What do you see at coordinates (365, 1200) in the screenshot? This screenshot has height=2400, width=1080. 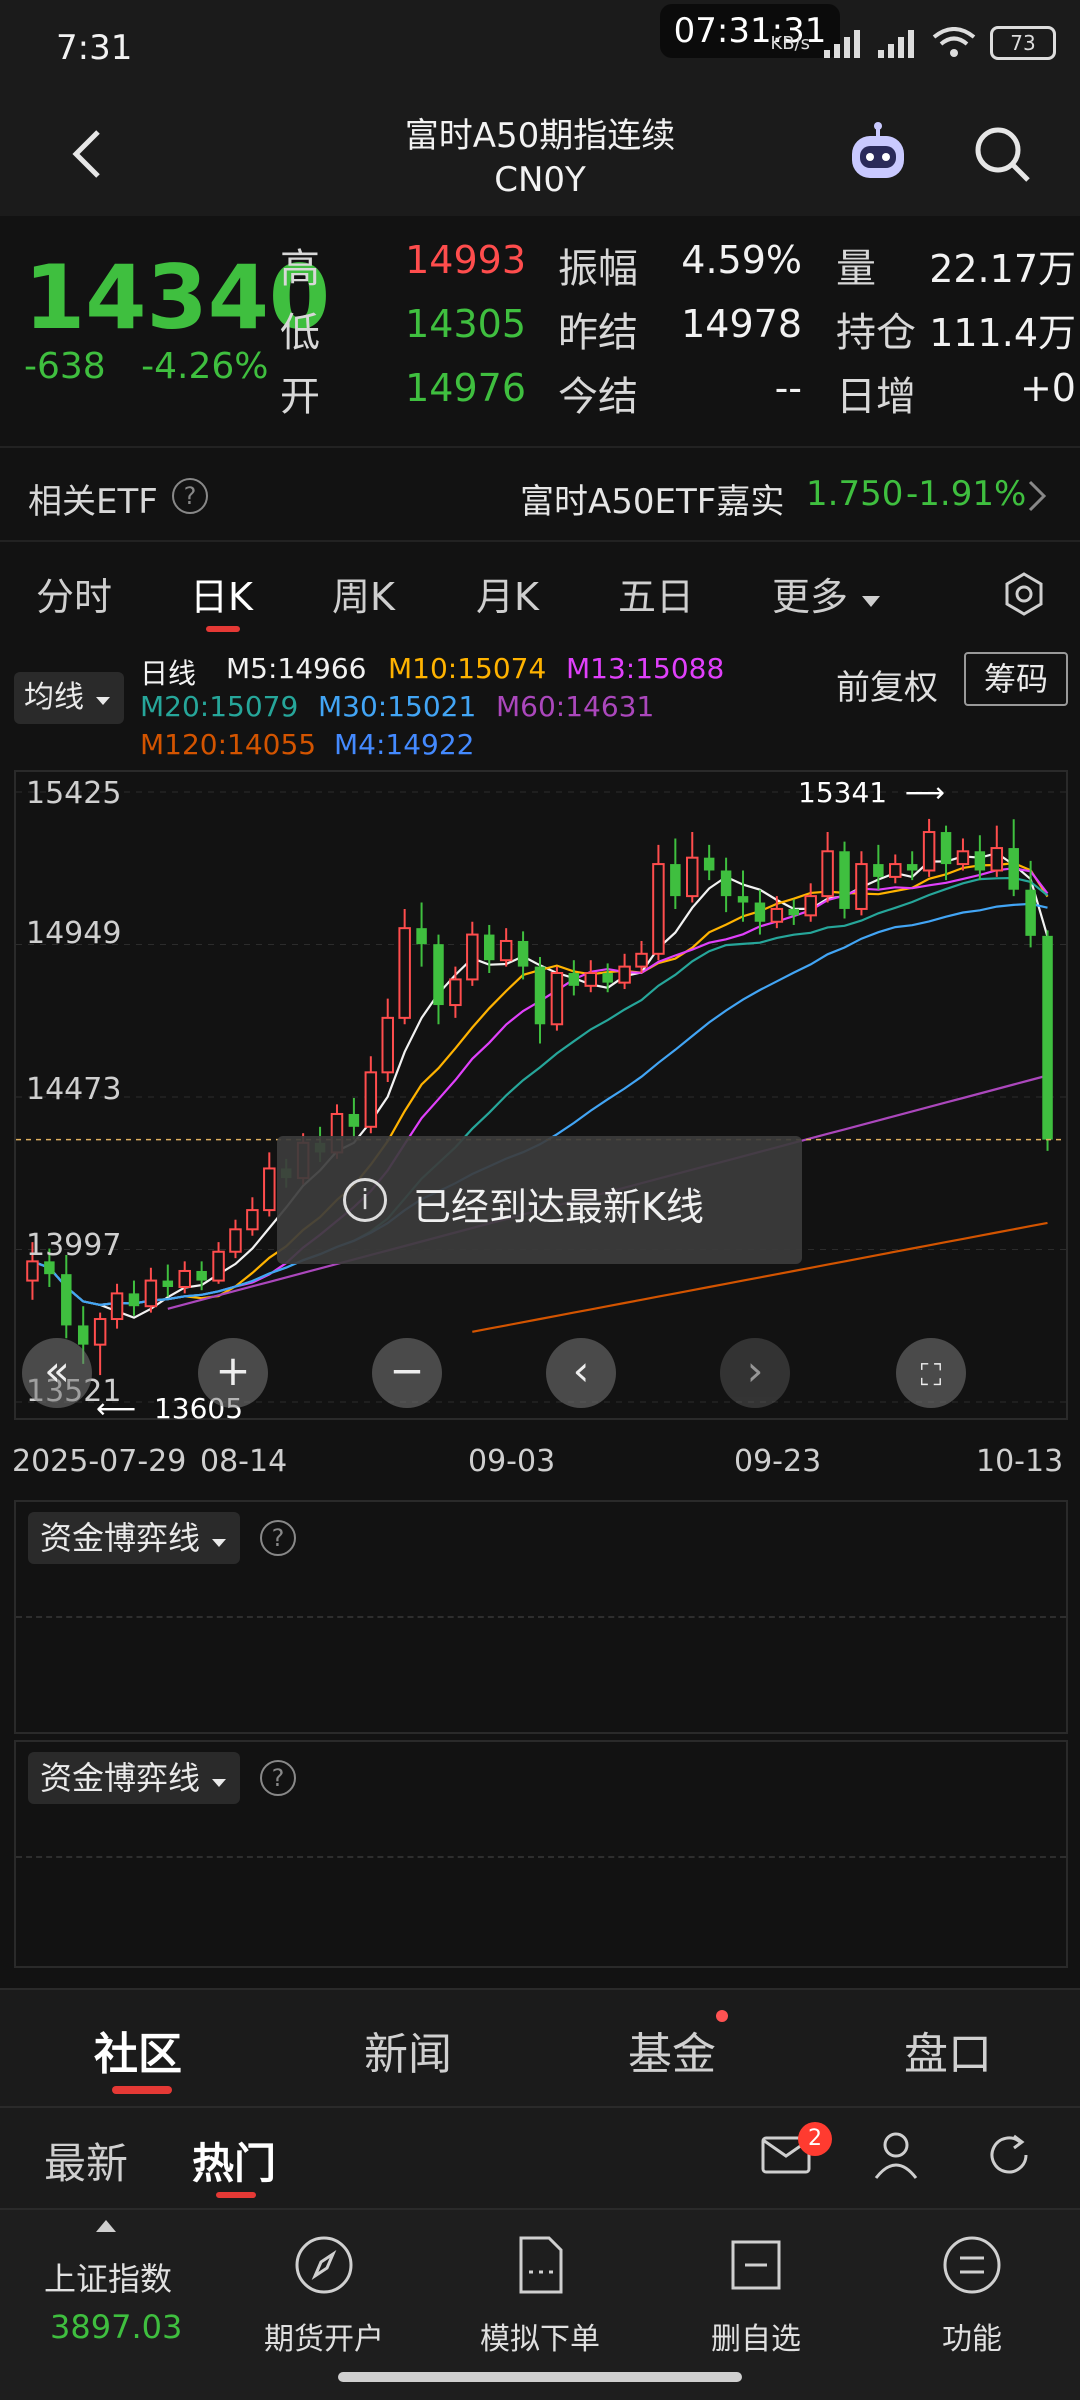 I see `info-icon: i` at bounding box center [365, 1200].